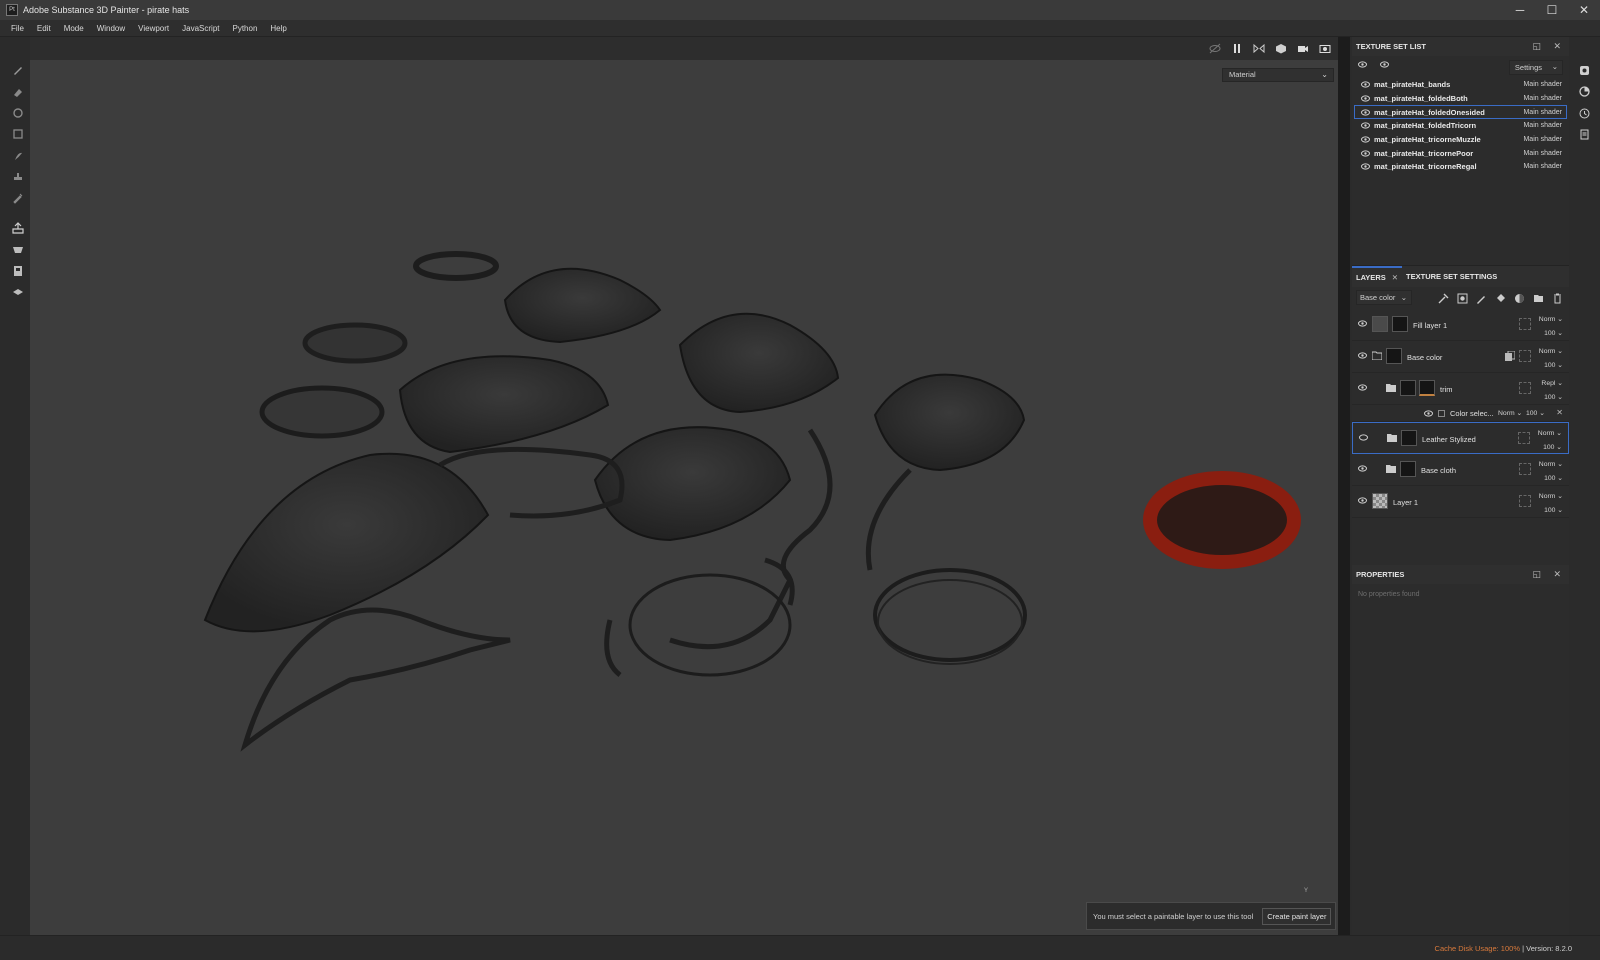 The image size is (1600, 960). Describe the element at coordinates (1462, 298) in the screenshot. I see `add-mask-icon` at that location.